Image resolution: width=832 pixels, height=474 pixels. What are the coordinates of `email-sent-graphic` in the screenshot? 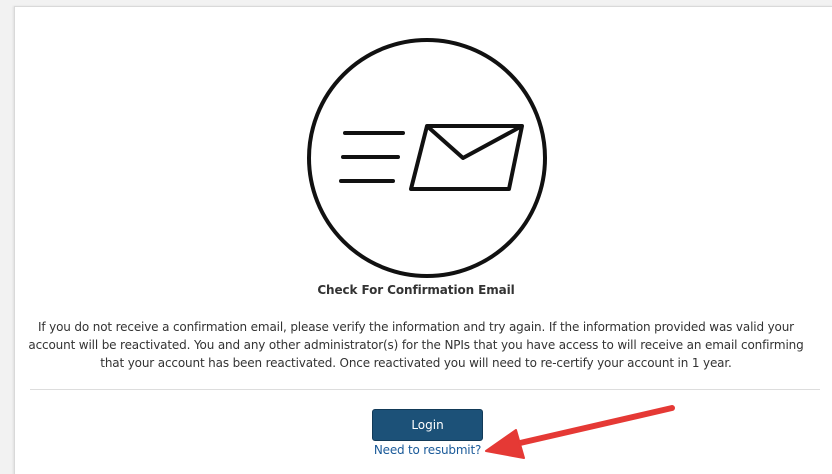 It's located at (427, 158).